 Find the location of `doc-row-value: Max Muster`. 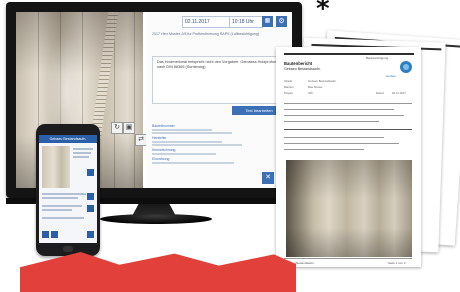

doc-row-value: Max Muster is located at coordinates (315, 87).